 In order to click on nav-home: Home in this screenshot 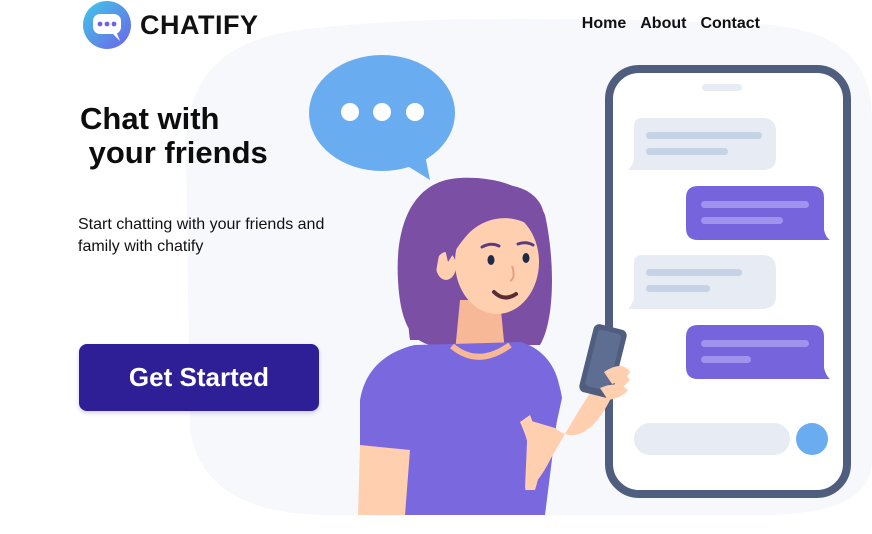, I will do `click(604, 24)`.